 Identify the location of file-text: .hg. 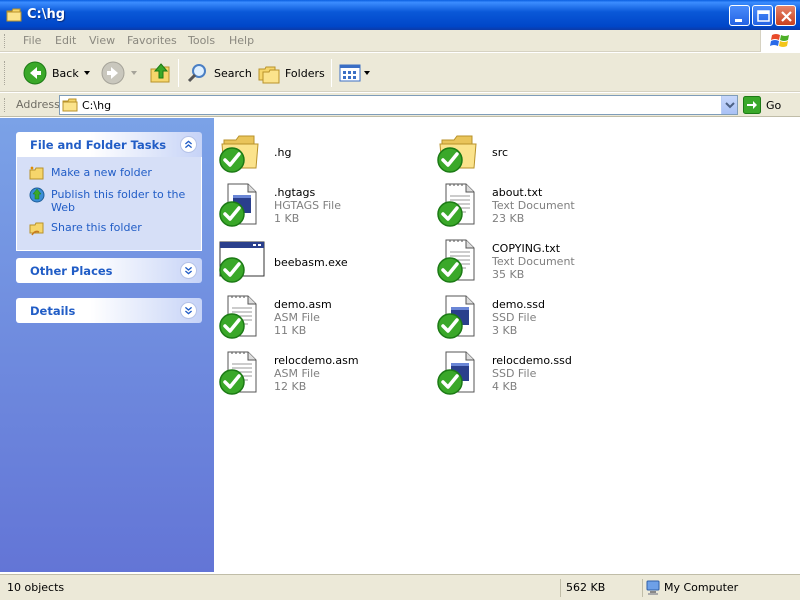
(282, 152).